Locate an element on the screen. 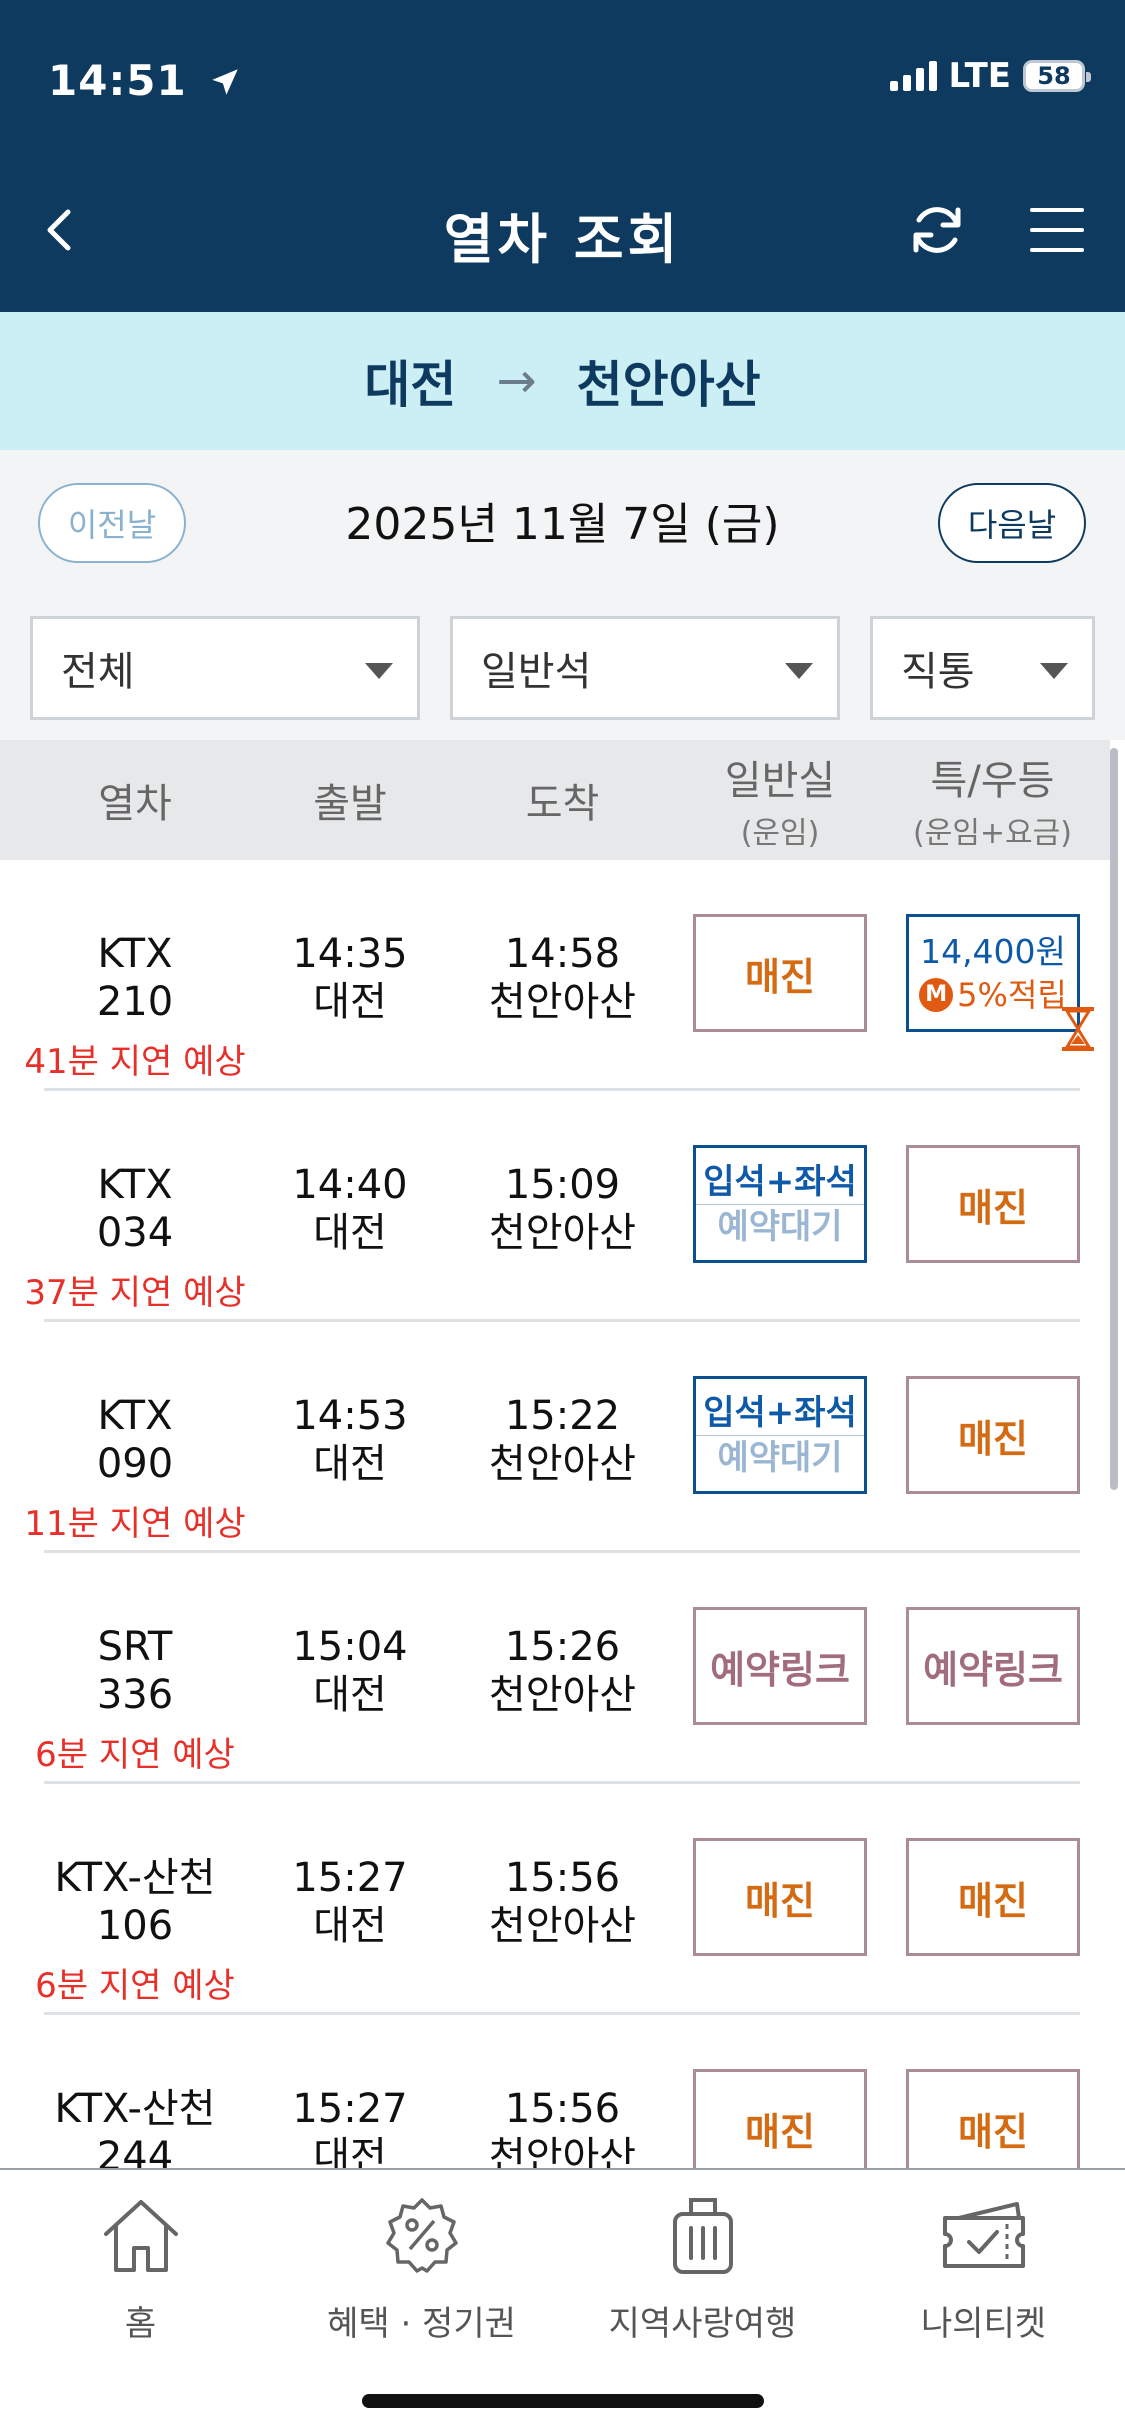  arrival-cell: 15:26 천안아산 is located at coordinates (562, 1671).